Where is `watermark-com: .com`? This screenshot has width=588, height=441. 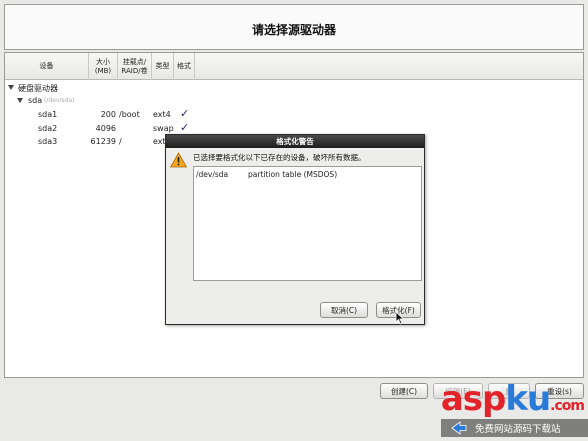 watermark-com: .com is located at coordinates (567, 406).